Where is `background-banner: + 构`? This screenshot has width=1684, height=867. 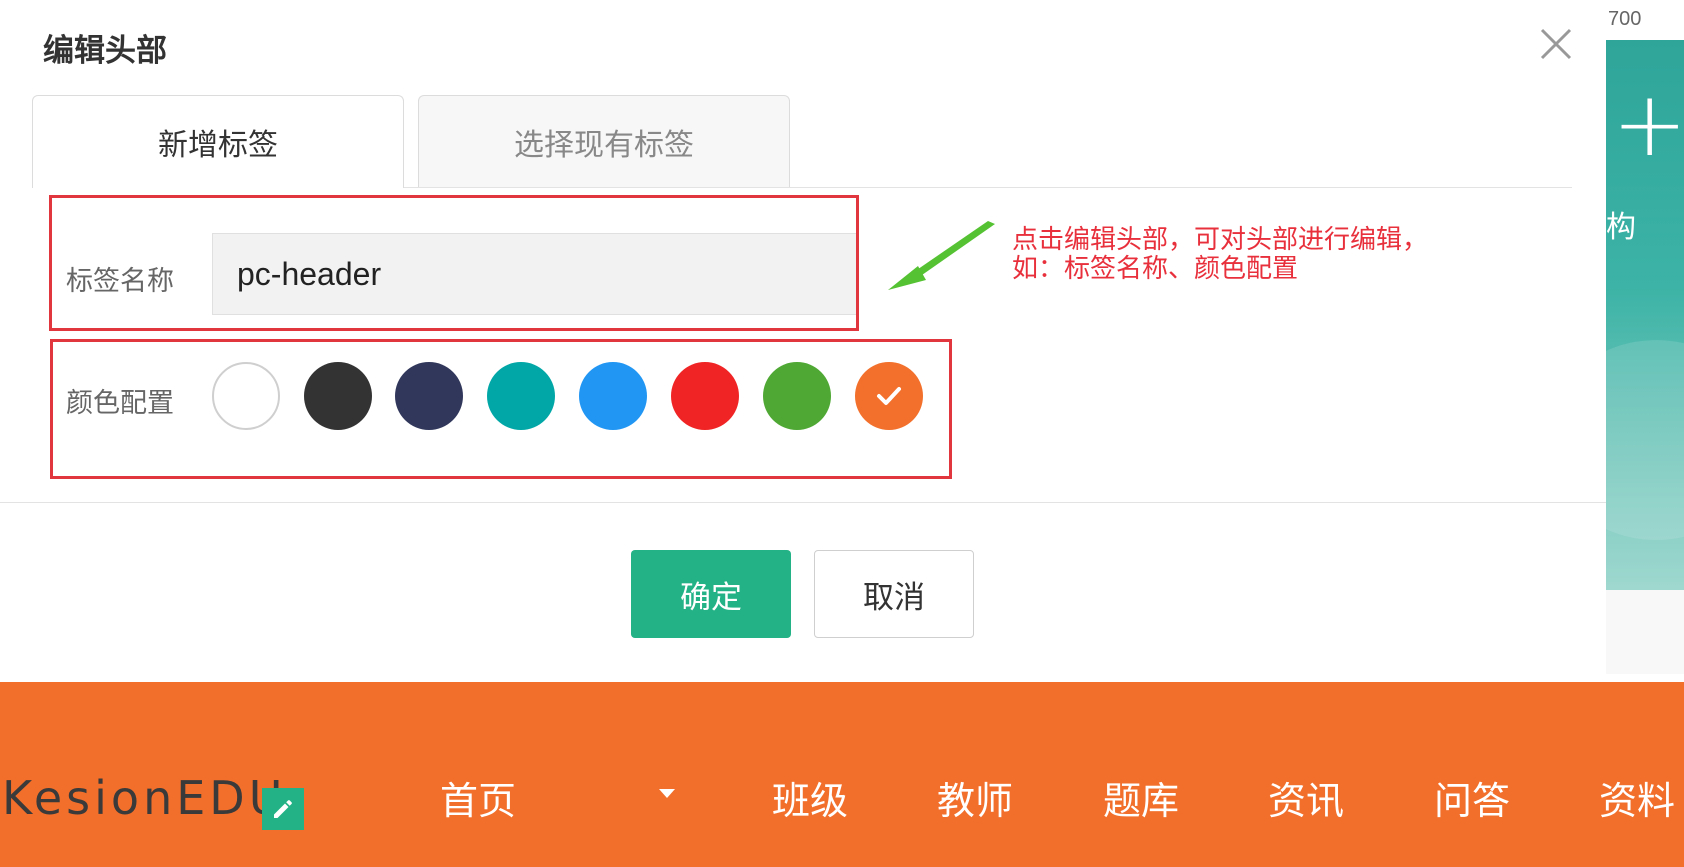
background-banner: + 构 is located at coordinates (1645, 315).